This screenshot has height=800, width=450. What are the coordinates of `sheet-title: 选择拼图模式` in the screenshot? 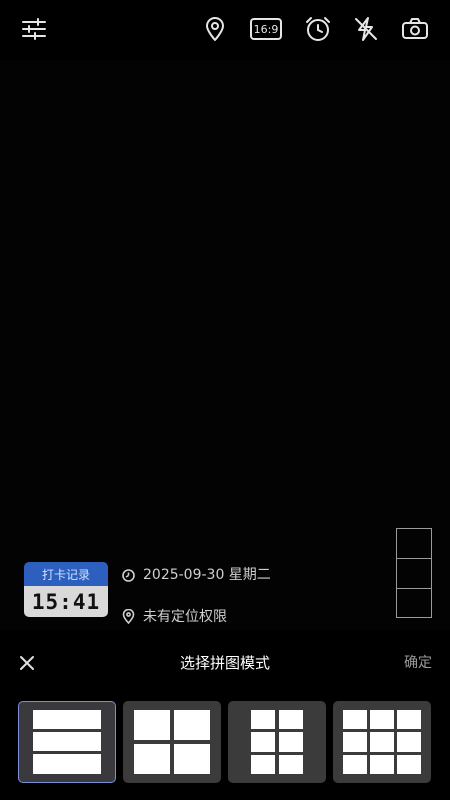 It's located at (224, 663).